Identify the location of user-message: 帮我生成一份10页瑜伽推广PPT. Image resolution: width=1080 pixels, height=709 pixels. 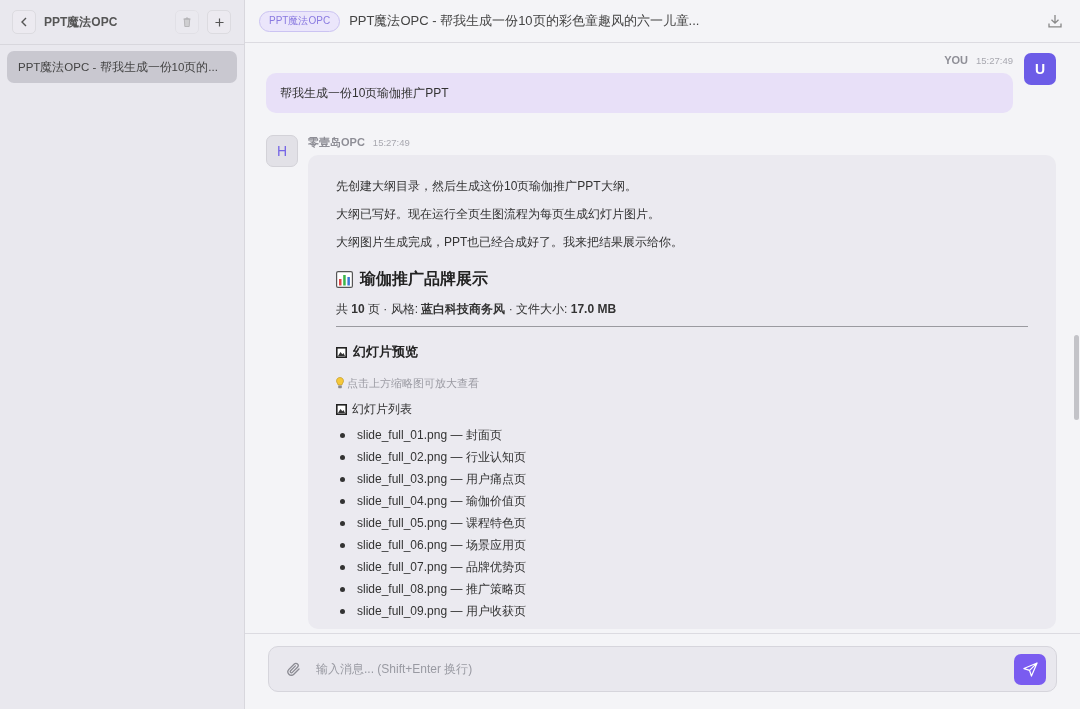
(639, 93).